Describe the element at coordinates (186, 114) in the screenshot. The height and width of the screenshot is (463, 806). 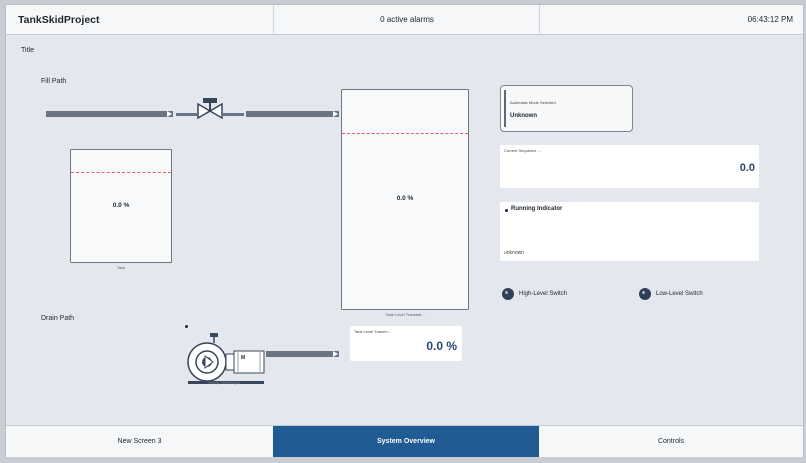
I see `valve-inlet-stub` at that location.